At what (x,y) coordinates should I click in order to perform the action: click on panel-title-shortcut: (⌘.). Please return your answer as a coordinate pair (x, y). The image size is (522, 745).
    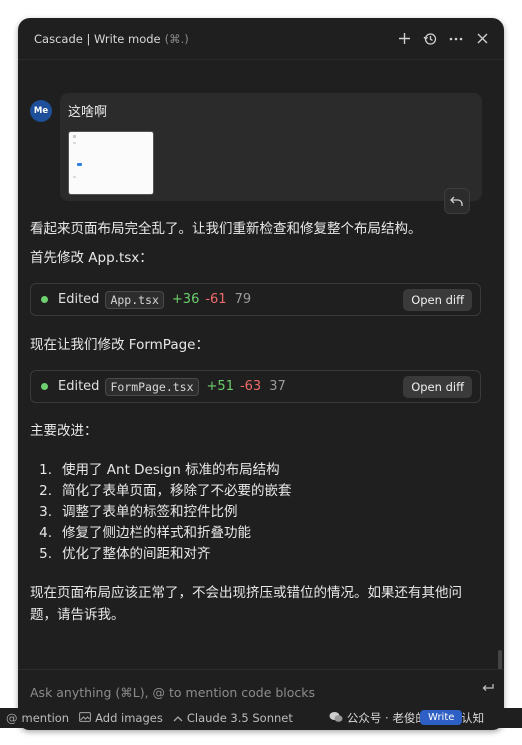
    Looking at the image, I should click on (176, 38).